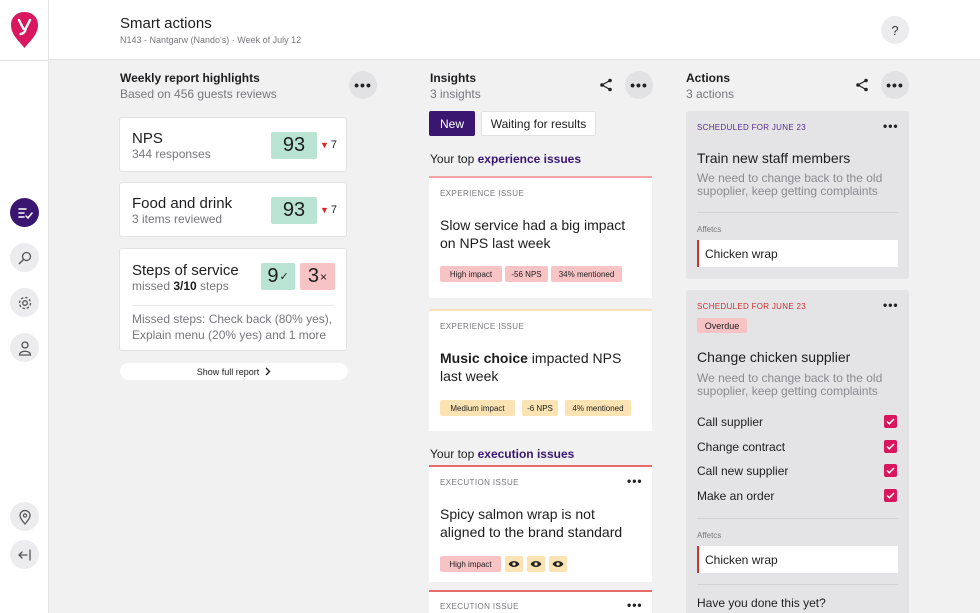 The height and width of the screenshot is (613, 980). Describe the element at coordinates (709, 535) in the screenshot. I see `affects-label: Affetcs` at that location.